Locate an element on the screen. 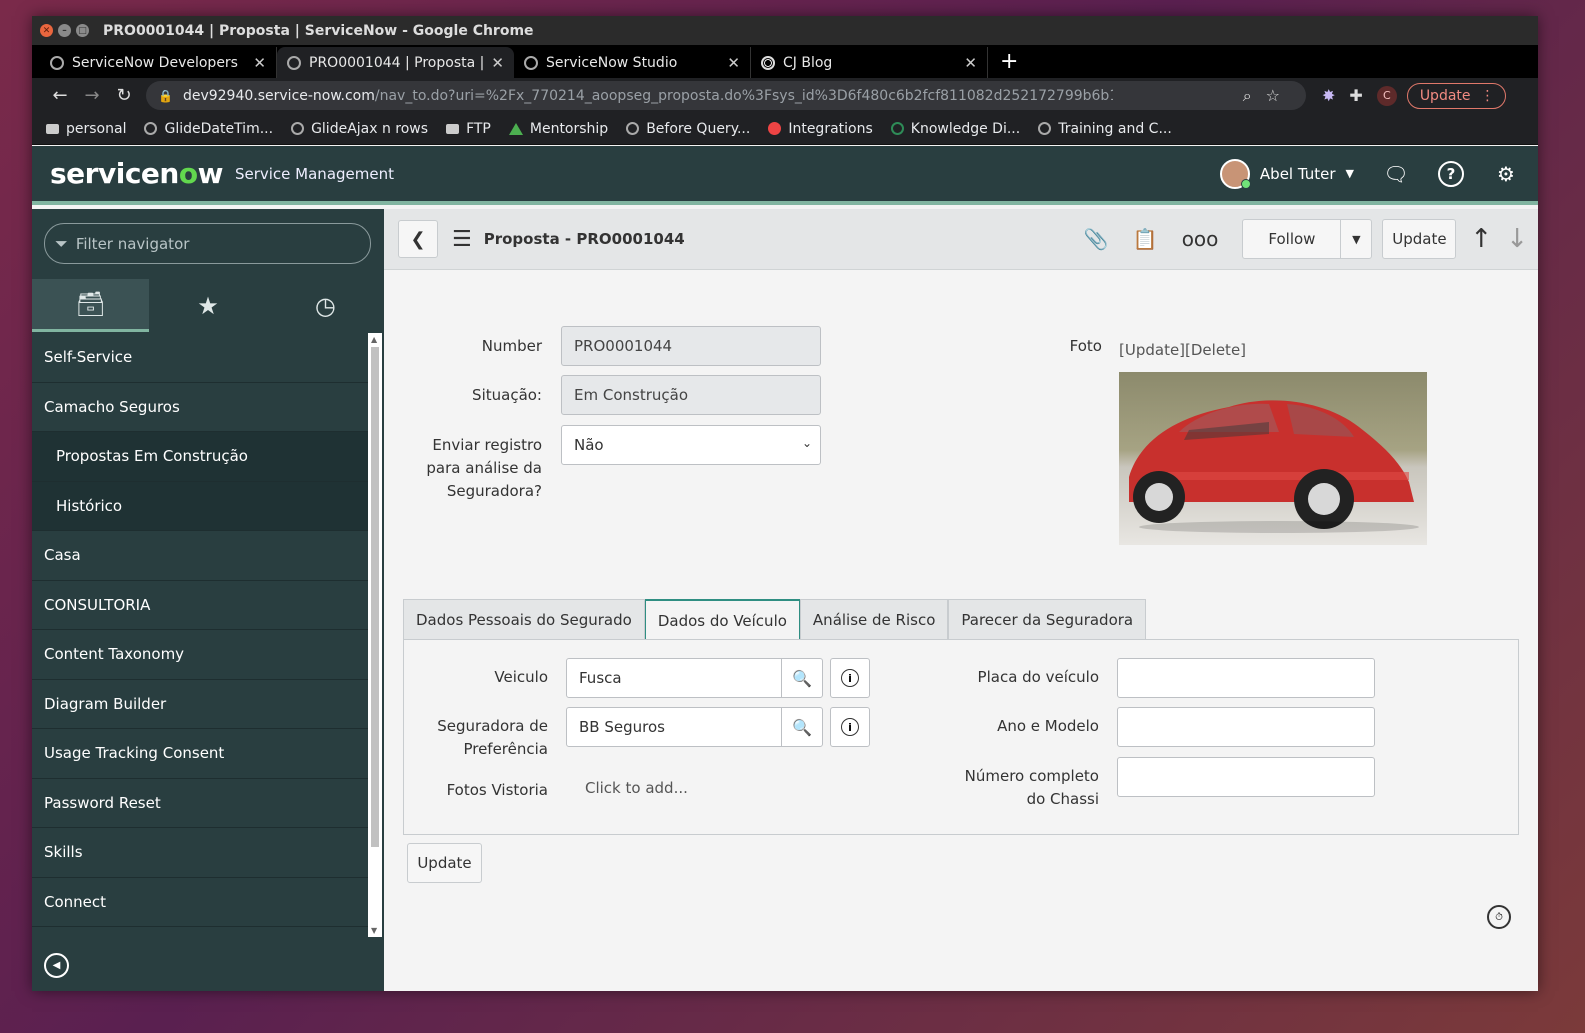  ano-modelo-label: Ano e Modelo is located at coordinates (1048, 726).